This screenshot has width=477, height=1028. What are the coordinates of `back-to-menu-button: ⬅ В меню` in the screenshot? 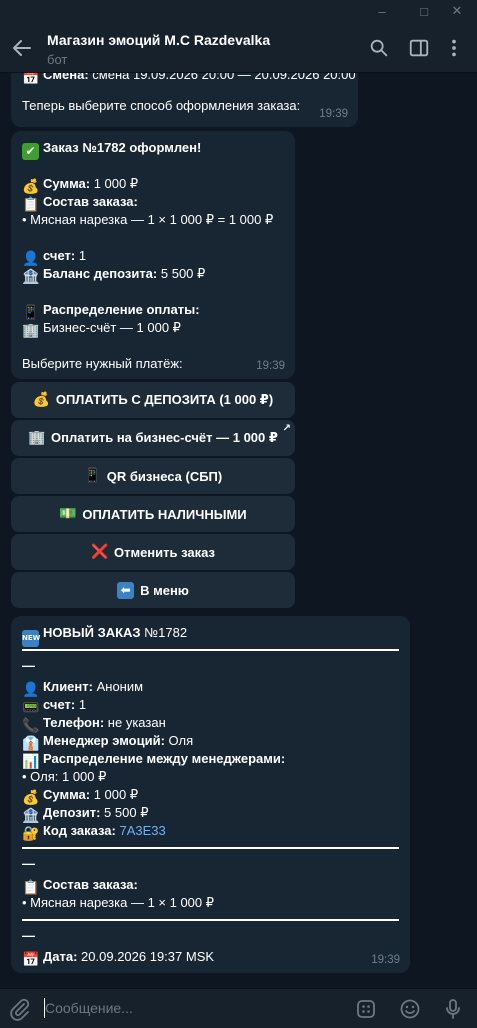 It's located at (153, 590).